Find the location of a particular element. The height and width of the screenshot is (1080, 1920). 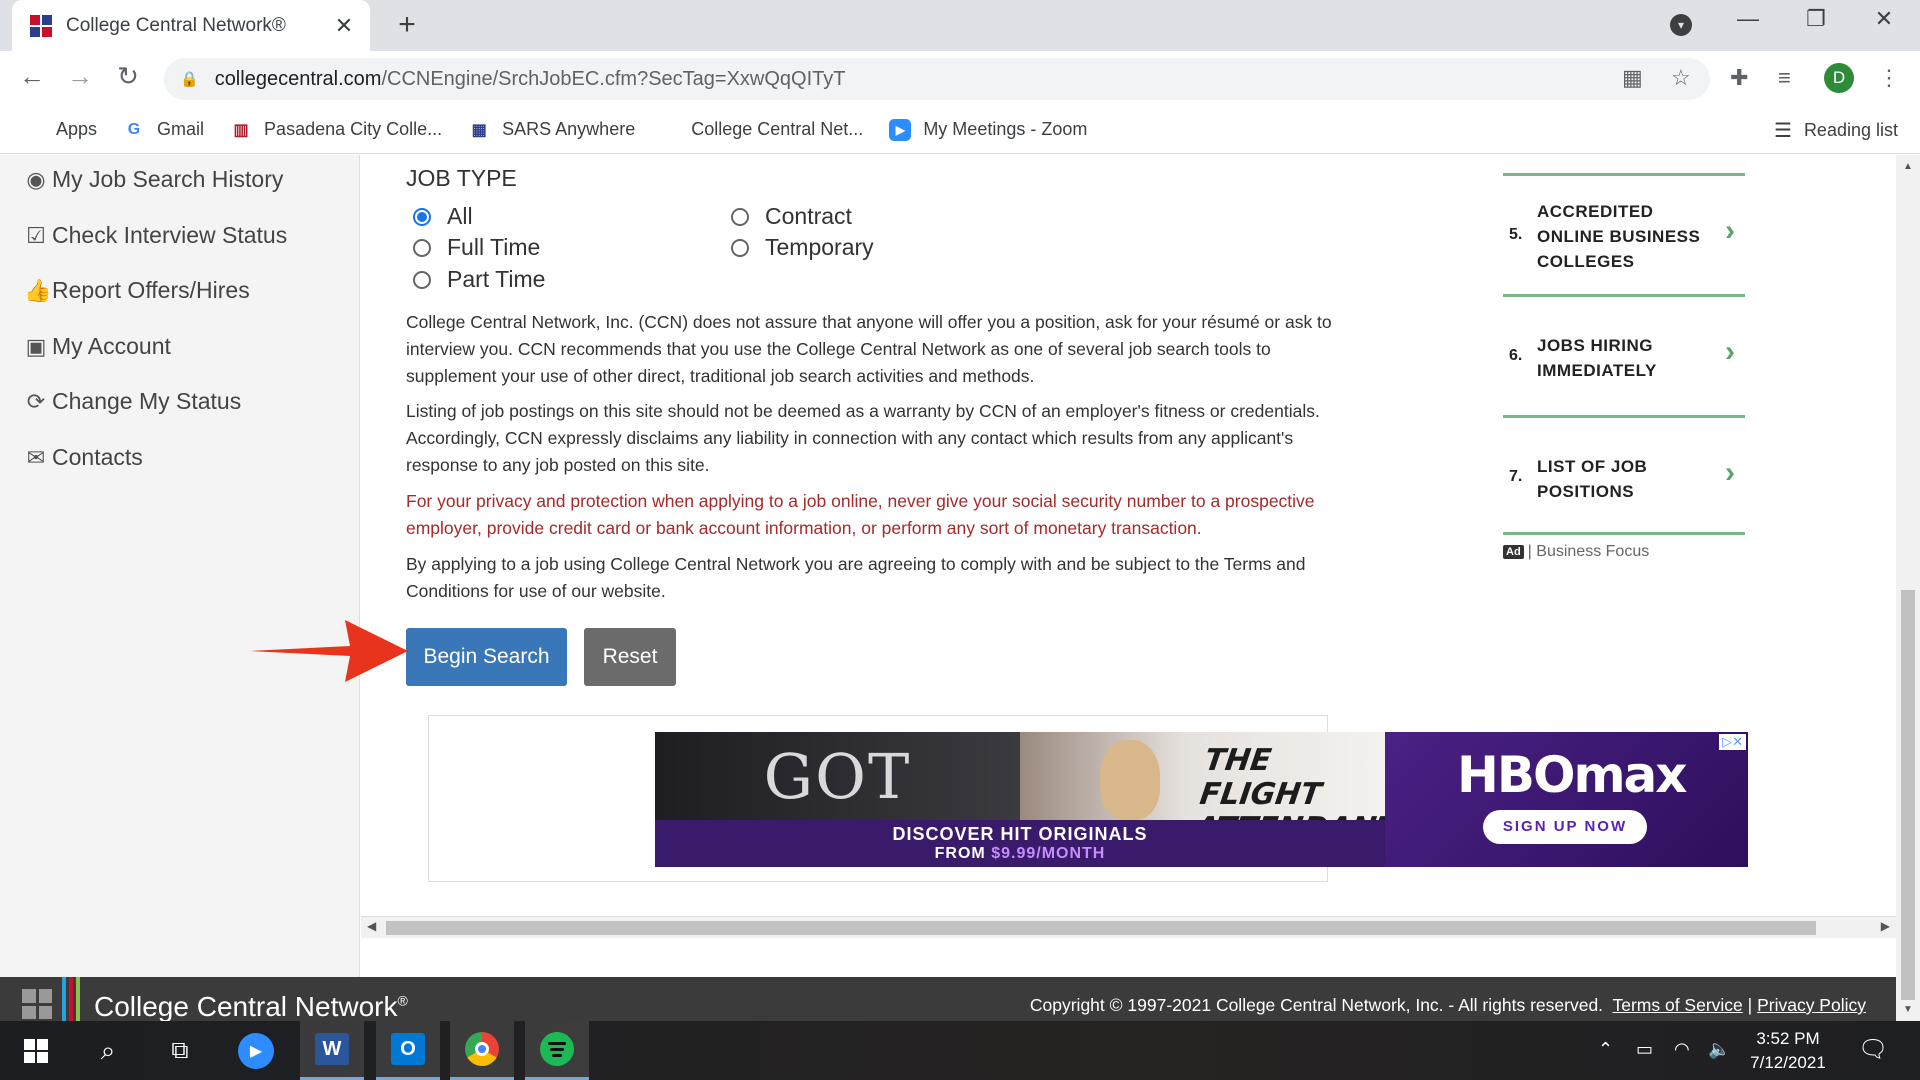

browser-tab: College Central Network® ✕ is located at coordinates (191, 25).